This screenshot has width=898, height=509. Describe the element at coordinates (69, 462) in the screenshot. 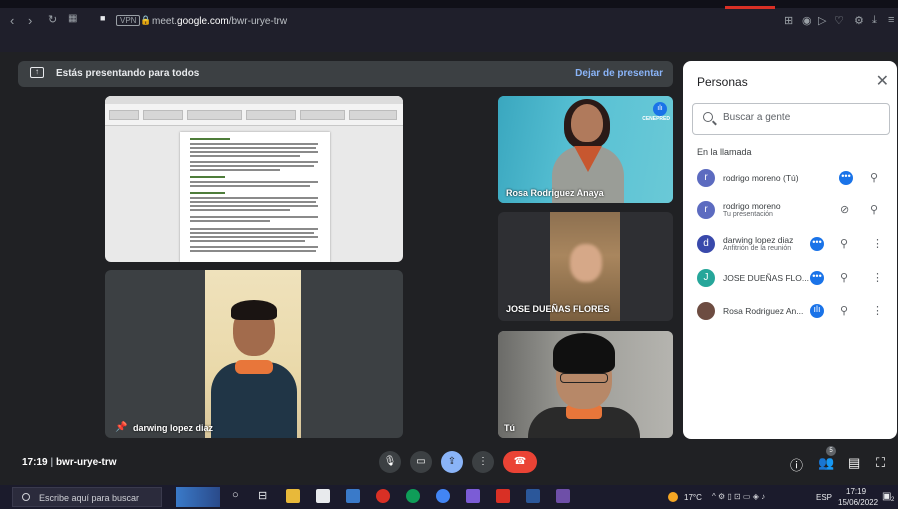

I see `meeting-info: 17:19 | bwr-urye-trw` at that location.